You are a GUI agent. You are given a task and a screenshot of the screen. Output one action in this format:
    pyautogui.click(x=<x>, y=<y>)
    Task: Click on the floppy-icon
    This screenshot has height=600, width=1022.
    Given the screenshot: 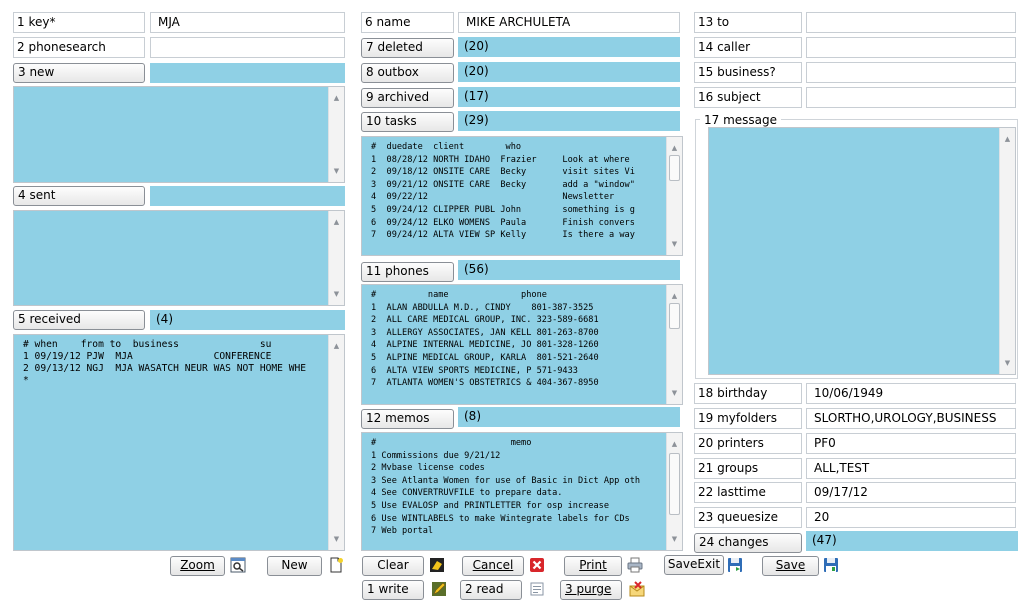 What is the action you would take?
    pyautogui.click(x=831, y=565)
    